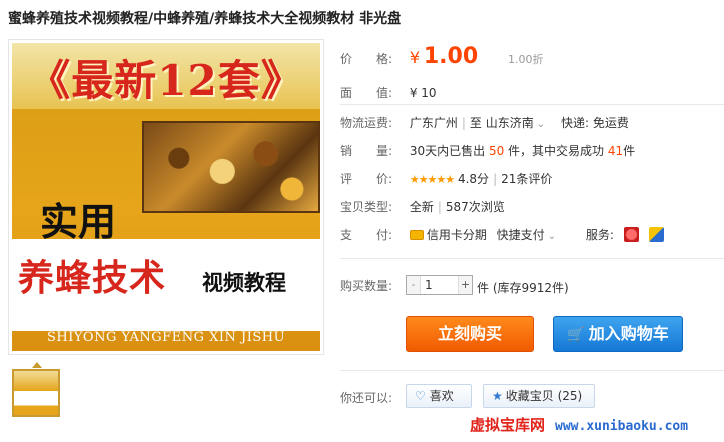 The width and height of the screenshot is (724, 442). I want to click on shipping-fee: 快递: 免运费, so click(594, 123).